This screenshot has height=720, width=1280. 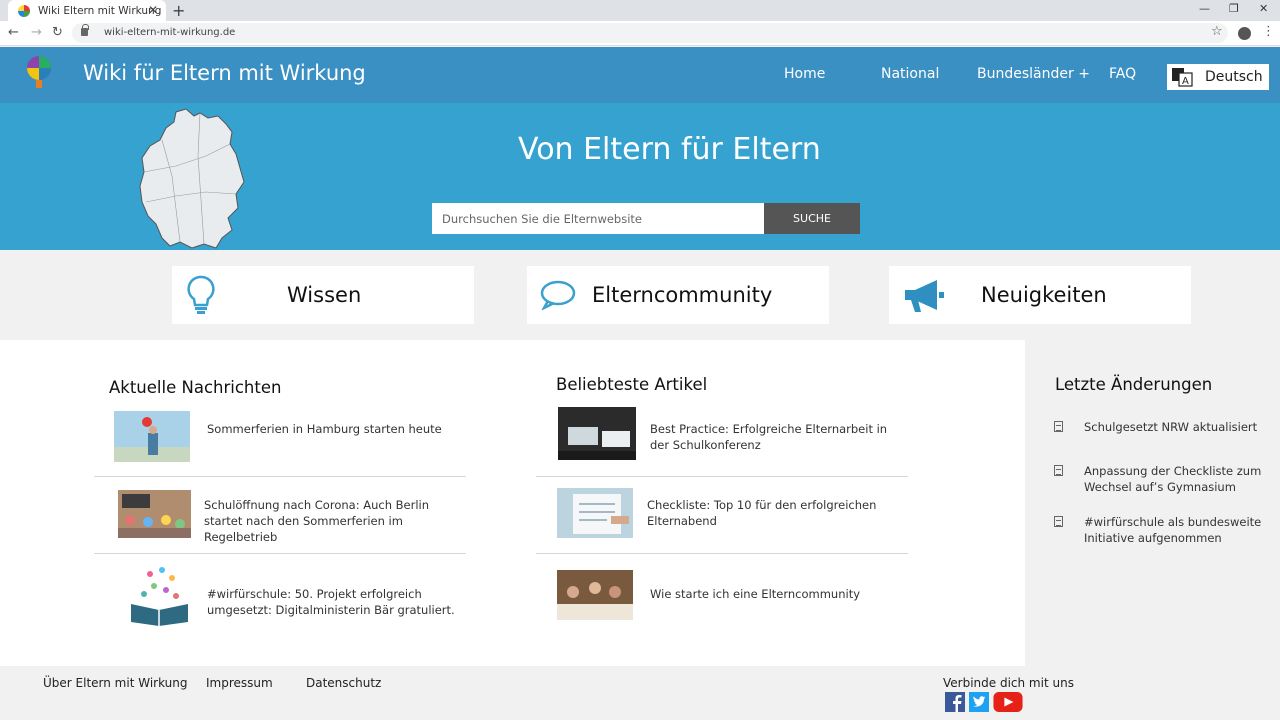 What do you see at coordinates (804, 74) in the screenshot?
I see `nav-home: Home` at bounding box center [804, 74].